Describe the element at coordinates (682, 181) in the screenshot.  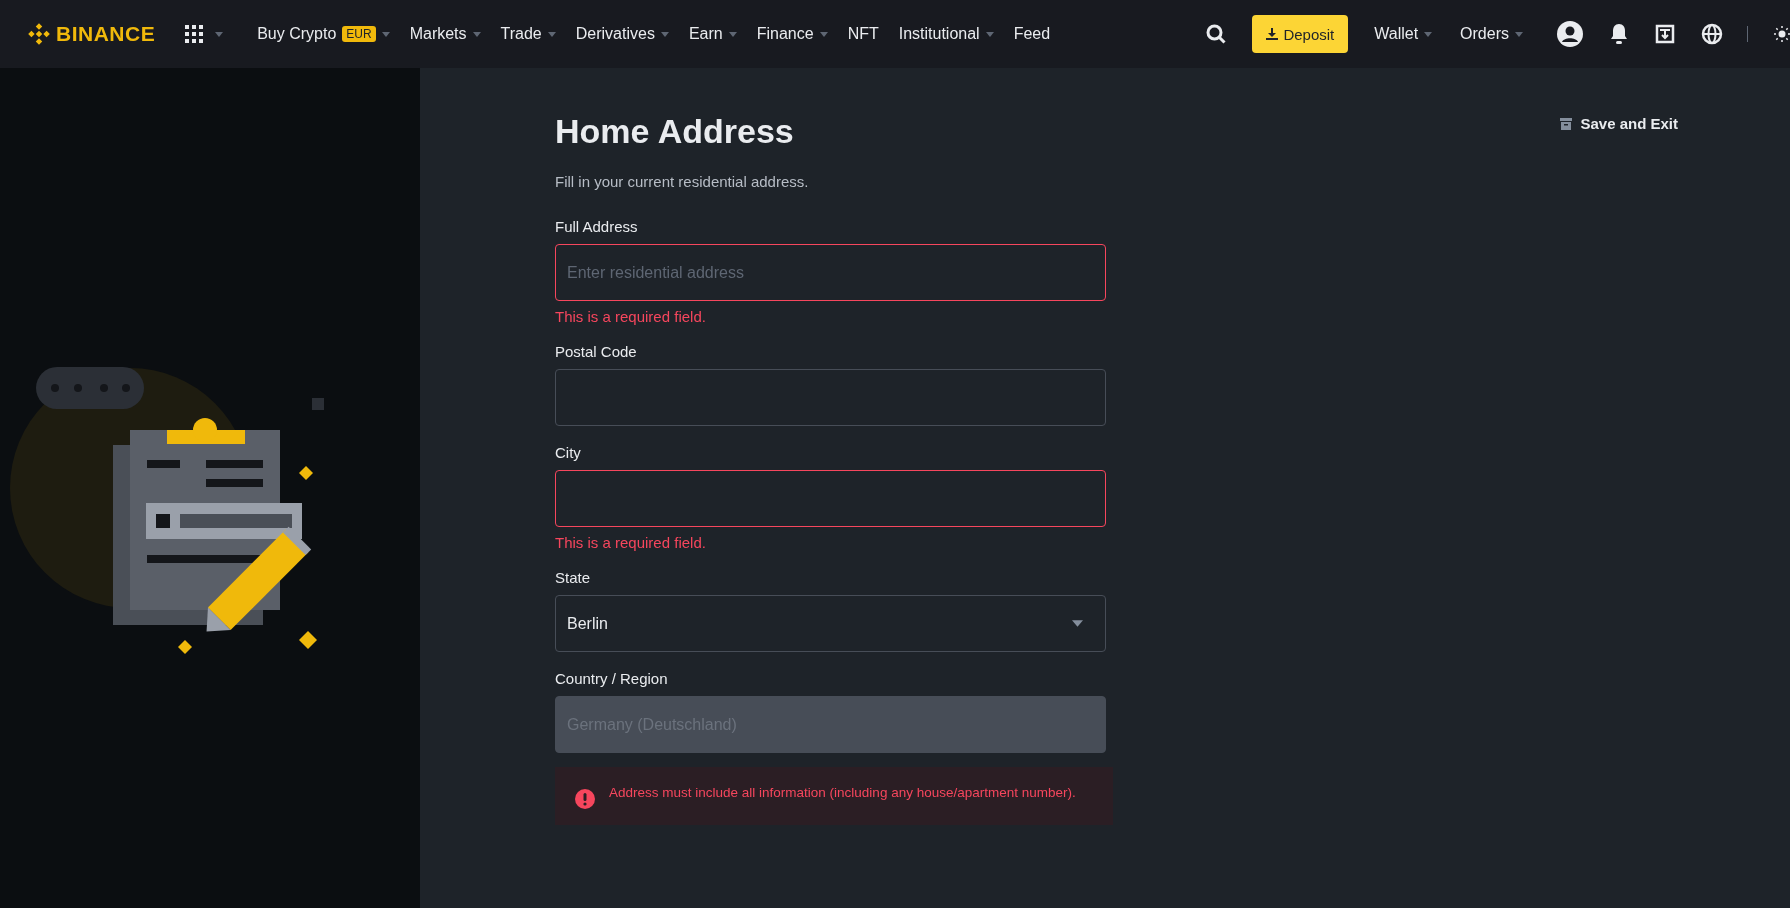
I see `page-subtitle: Fill in your current residential address.` at that location.